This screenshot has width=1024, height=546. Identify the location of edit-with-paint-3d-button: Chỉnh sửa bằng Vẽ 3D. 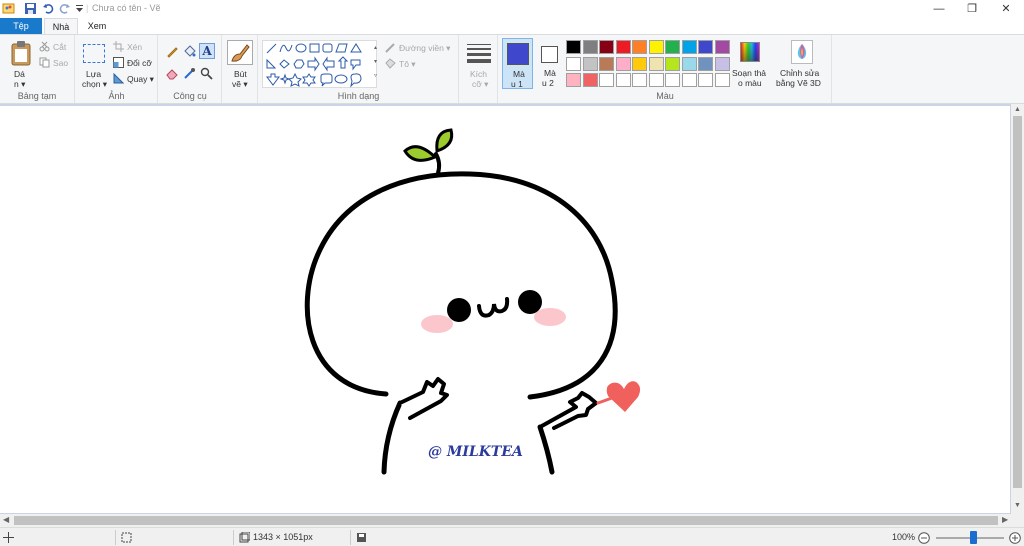
(802, 63).